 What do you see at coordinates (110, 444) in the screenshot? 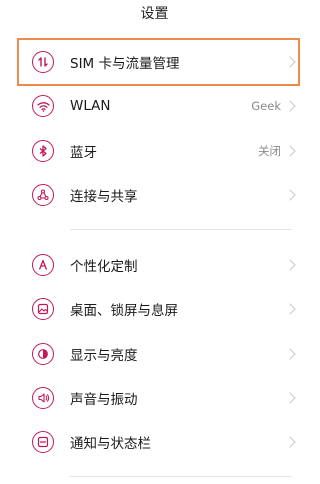
I see `settings-item-label: 通知与状态栏` at bounding box center [110, 444].